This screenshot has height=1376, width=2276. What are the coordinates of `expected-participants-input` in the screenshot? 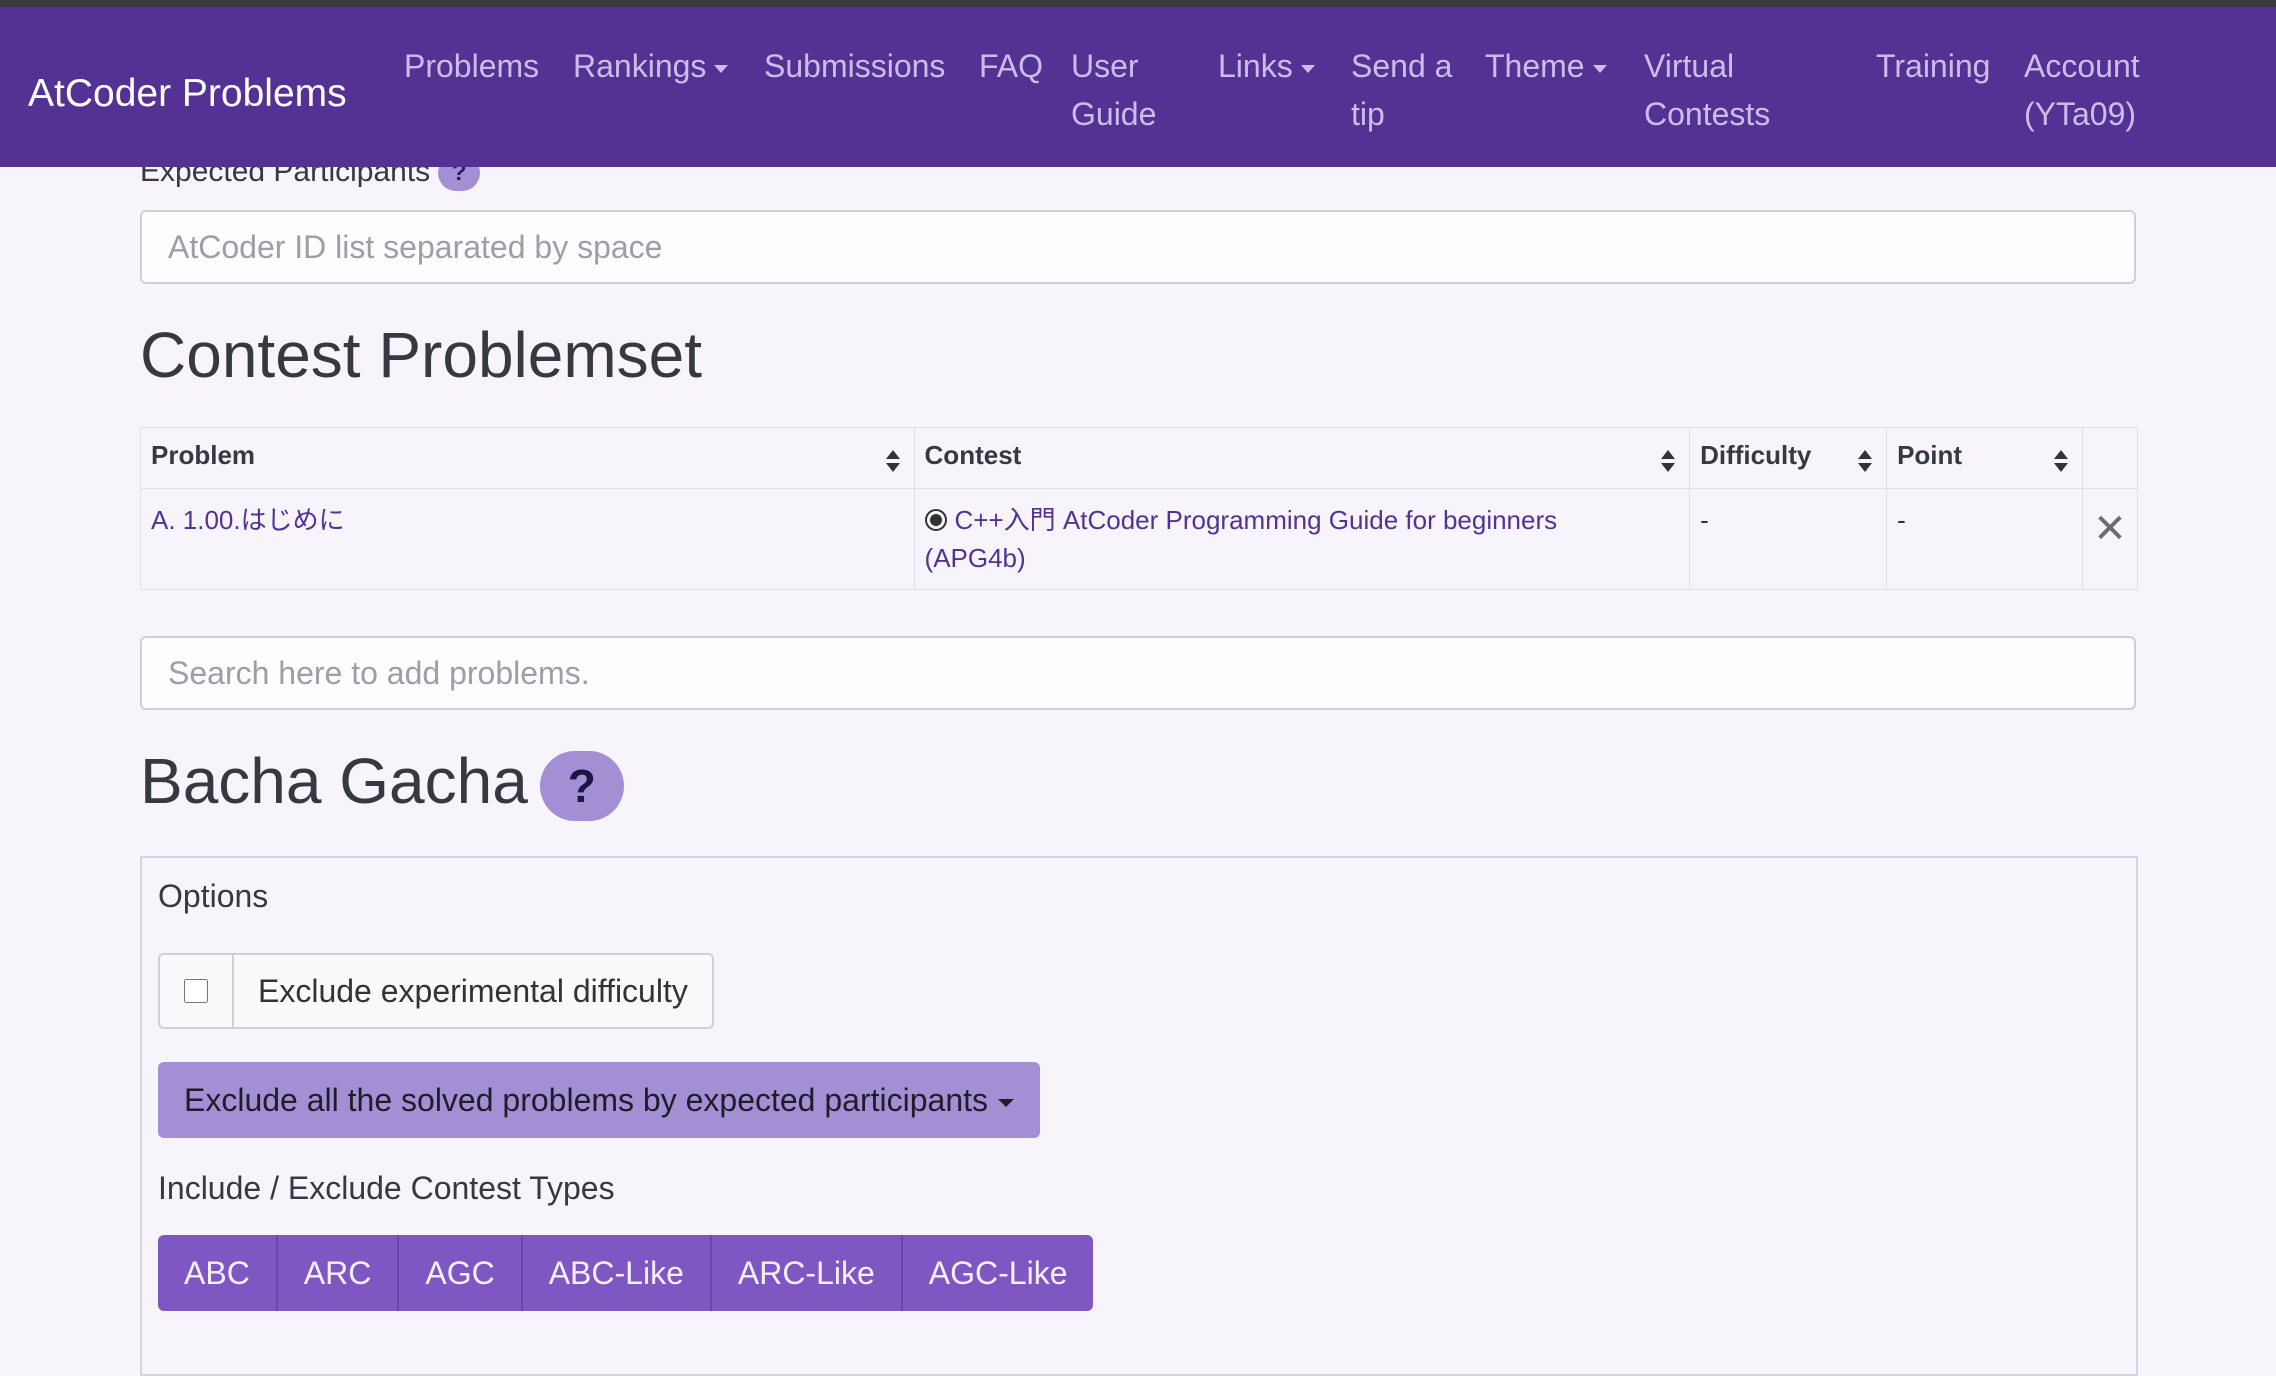 It's located at (1138, 247).